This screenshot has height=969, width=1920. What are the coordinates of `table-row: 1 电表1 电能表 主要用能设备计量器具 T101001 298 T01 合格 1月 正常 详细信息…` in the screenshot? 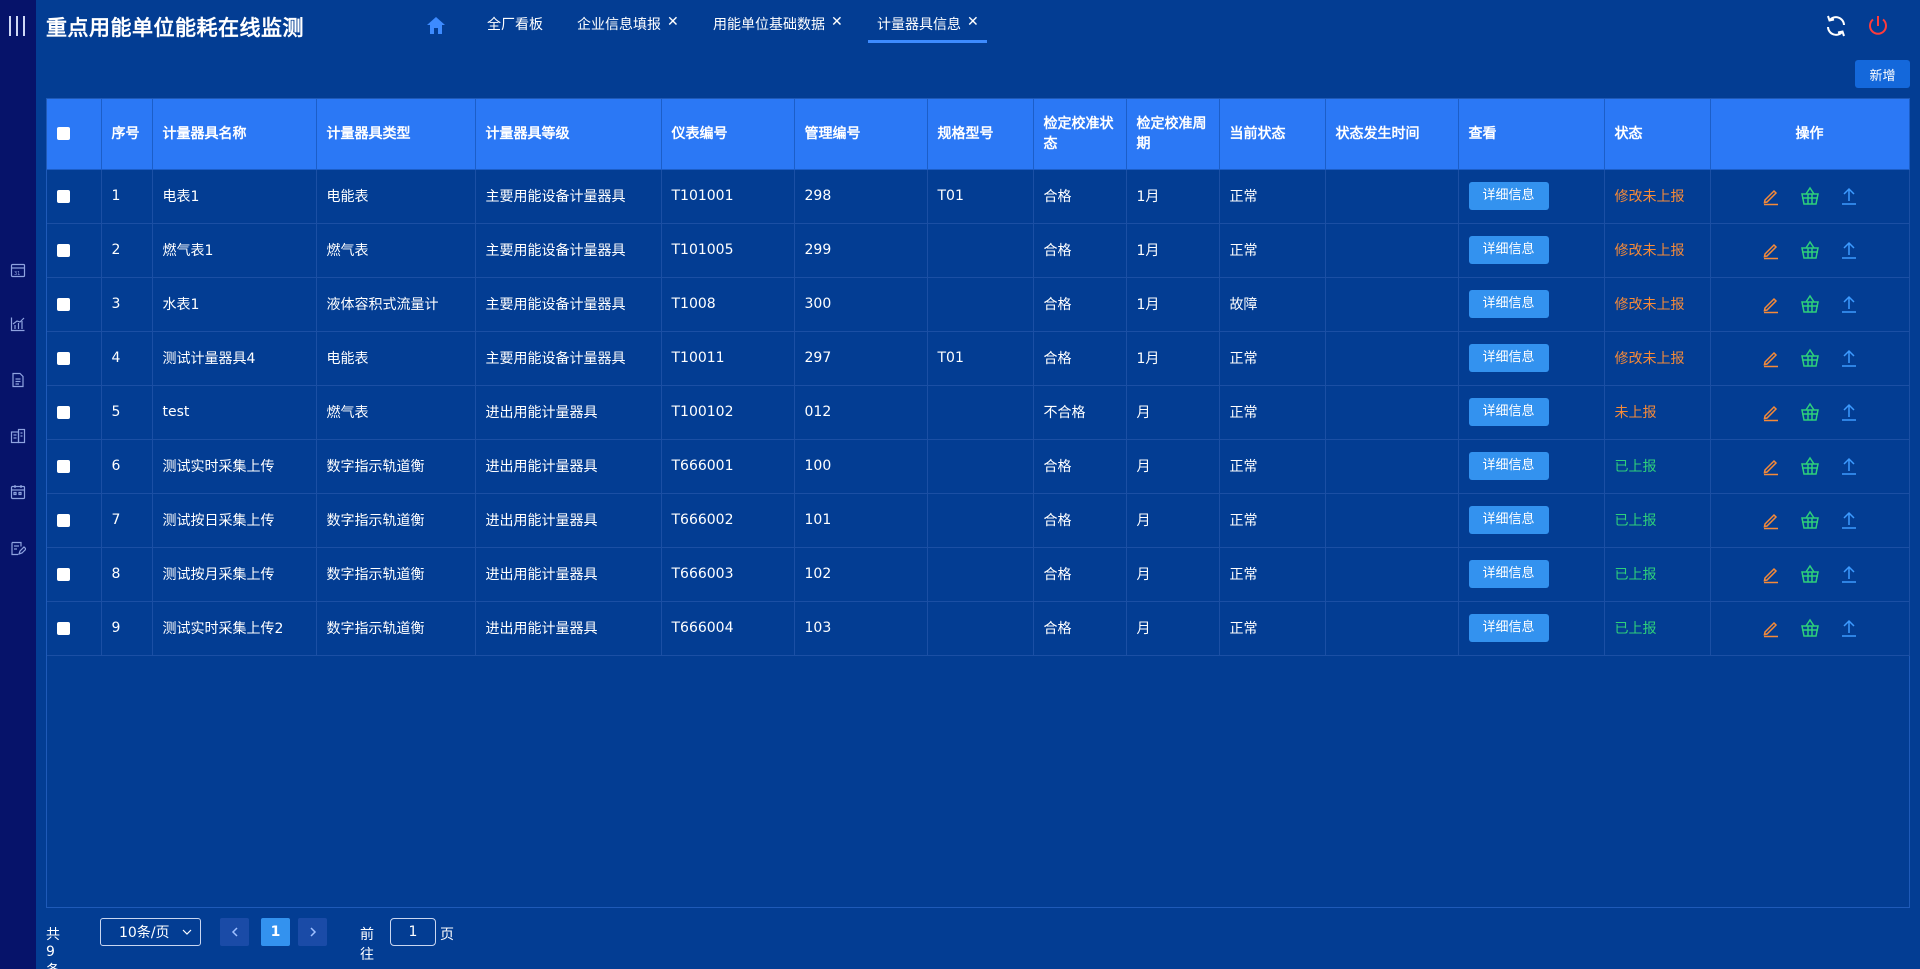 It's located at (978, 196).